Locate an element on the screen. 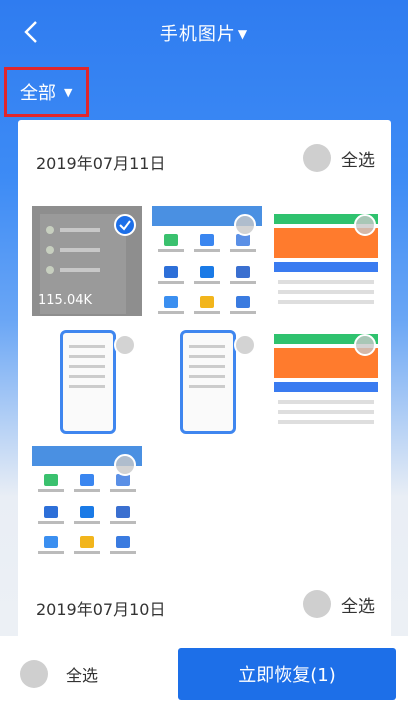 The width and height of the screenshot is (408, 710). bottom-bar: 全选 立即恢复(1) is located at coordinates (204, 673).